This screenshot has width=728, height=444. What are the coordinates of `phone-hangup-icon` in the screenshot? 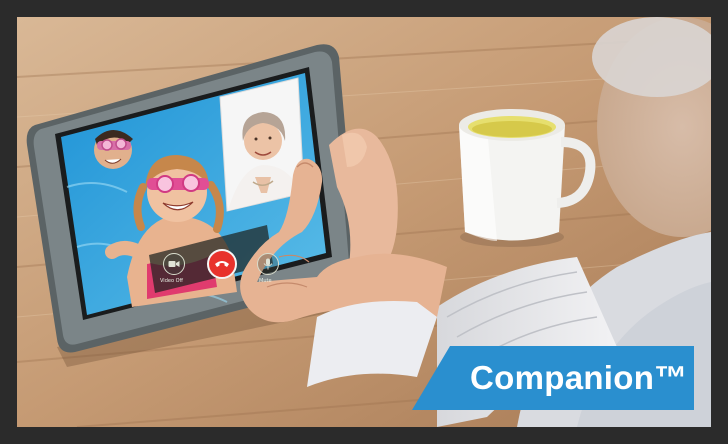 It's located at (222, 264).